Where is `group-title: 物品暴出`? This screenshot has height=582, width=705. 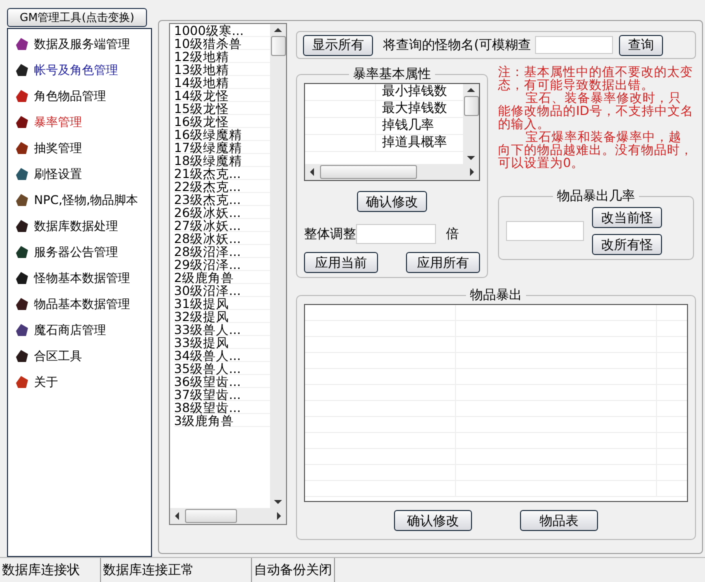 group-title: 物品暴出 is located at coordinates (496, 295).